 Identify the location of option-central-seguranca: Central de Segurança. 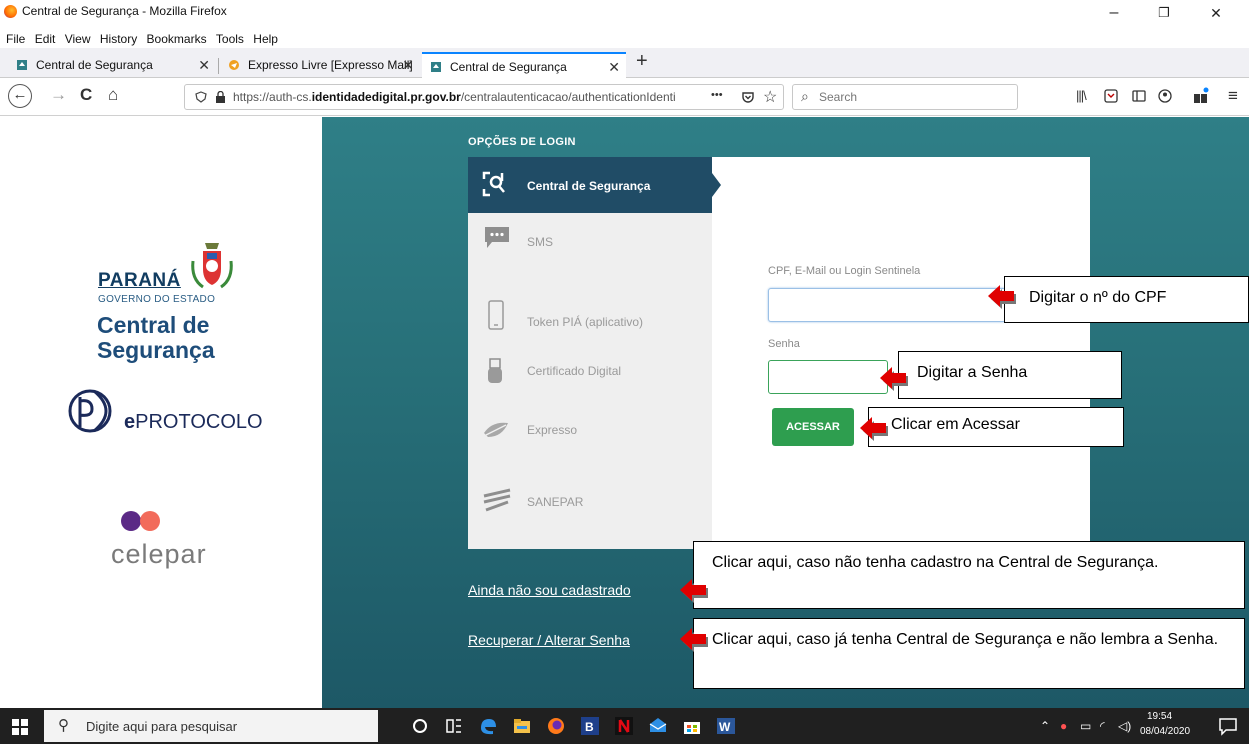
(590, 185).